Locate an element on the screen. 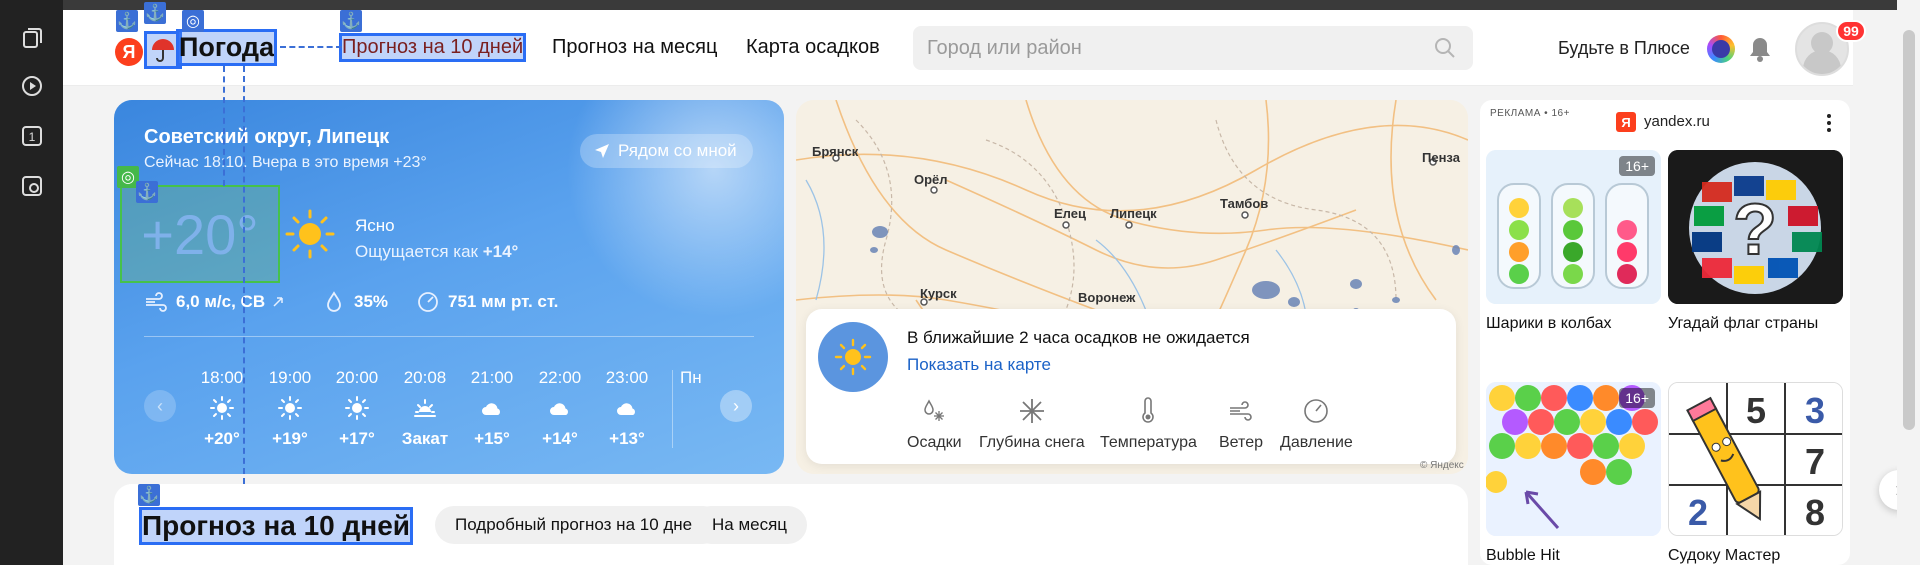 This screenshot has width=1920, height=565. svg-text: 1 is located at coordinates (32, 137).